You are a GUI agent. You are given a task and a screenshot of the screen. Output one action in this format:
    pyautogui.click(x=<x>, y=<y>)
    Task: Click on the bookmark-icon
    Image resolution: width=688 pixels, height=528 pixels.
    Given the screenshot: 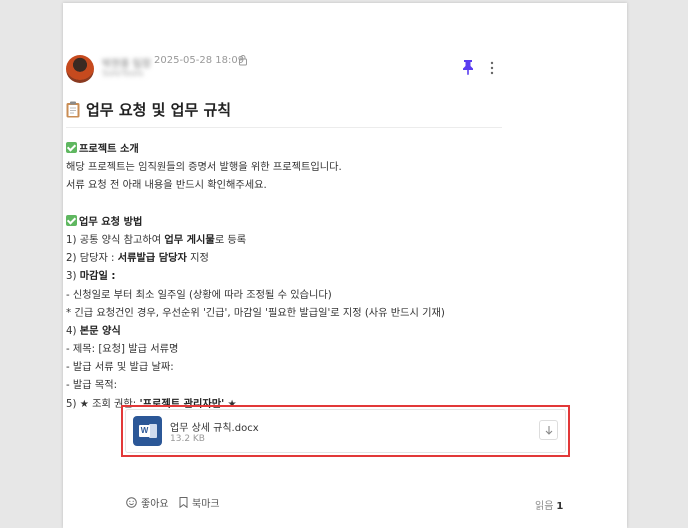 What is the action you would take?
    pyautogui.click(x=183, y=502)
    